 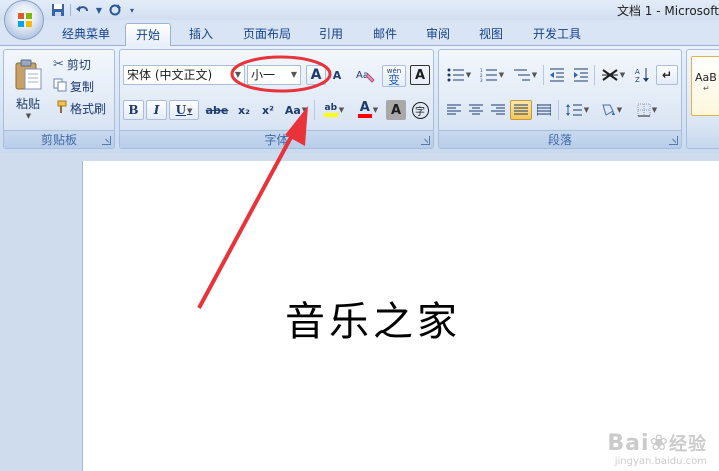 I want to click on align-left-icon, so click(x=454, y=109).